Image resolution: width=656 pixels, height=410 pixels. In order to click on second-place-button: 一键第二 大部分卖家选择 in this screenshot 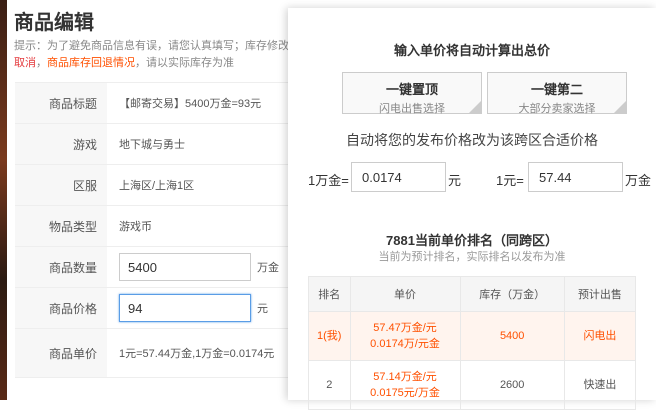, I will do `click(557, 93)`.